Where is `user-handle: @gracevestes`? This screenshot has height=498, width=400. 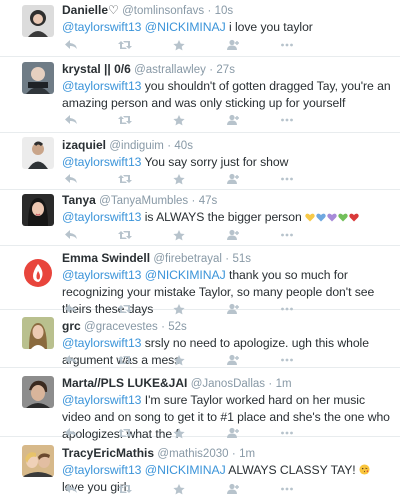 user-handle: @gracevestes is located at coordinates (121, 327).